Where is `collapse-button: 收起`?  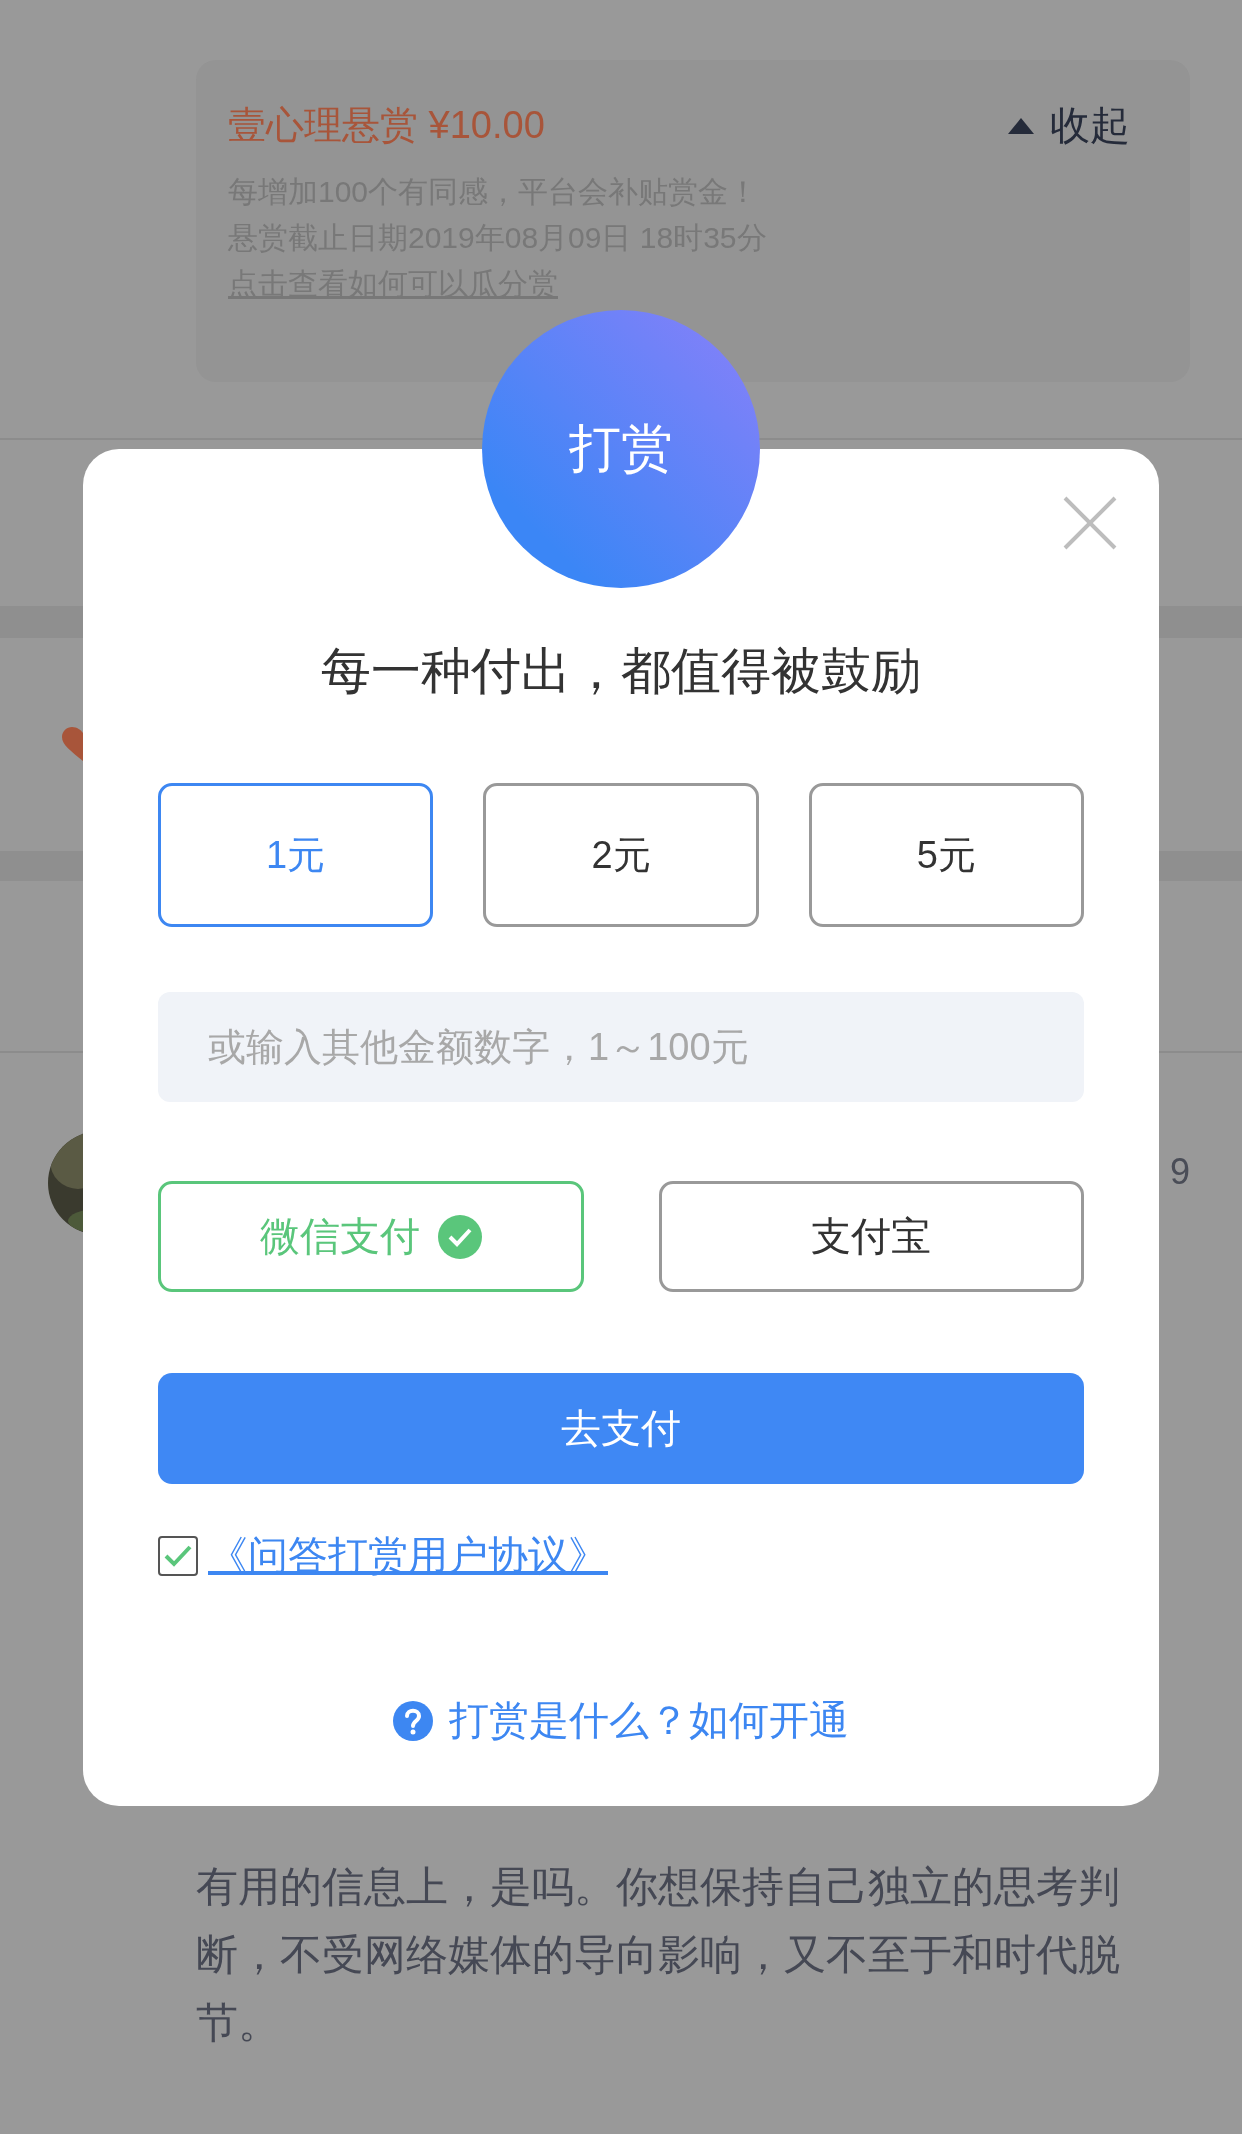 collapse-button: 收起 is located at coordinates (1069, 125).